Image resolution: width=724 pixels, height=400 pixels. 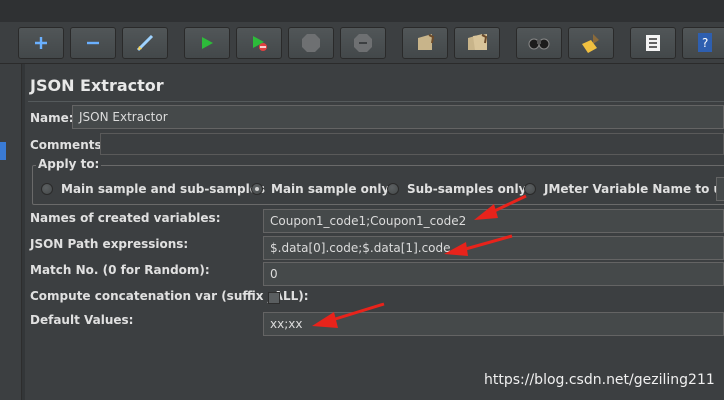 I want to click on radio-main-and-sub-label: Main sample and sub-samples, so click(x=163, y=189).